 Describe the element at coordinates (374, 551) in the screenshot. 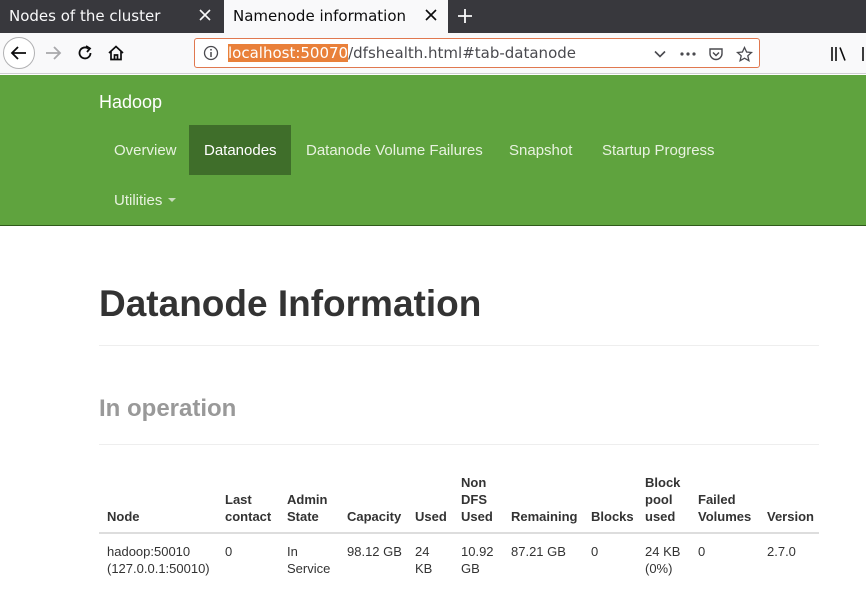

I see `cell-capacity: 98.12 GB` at that location.